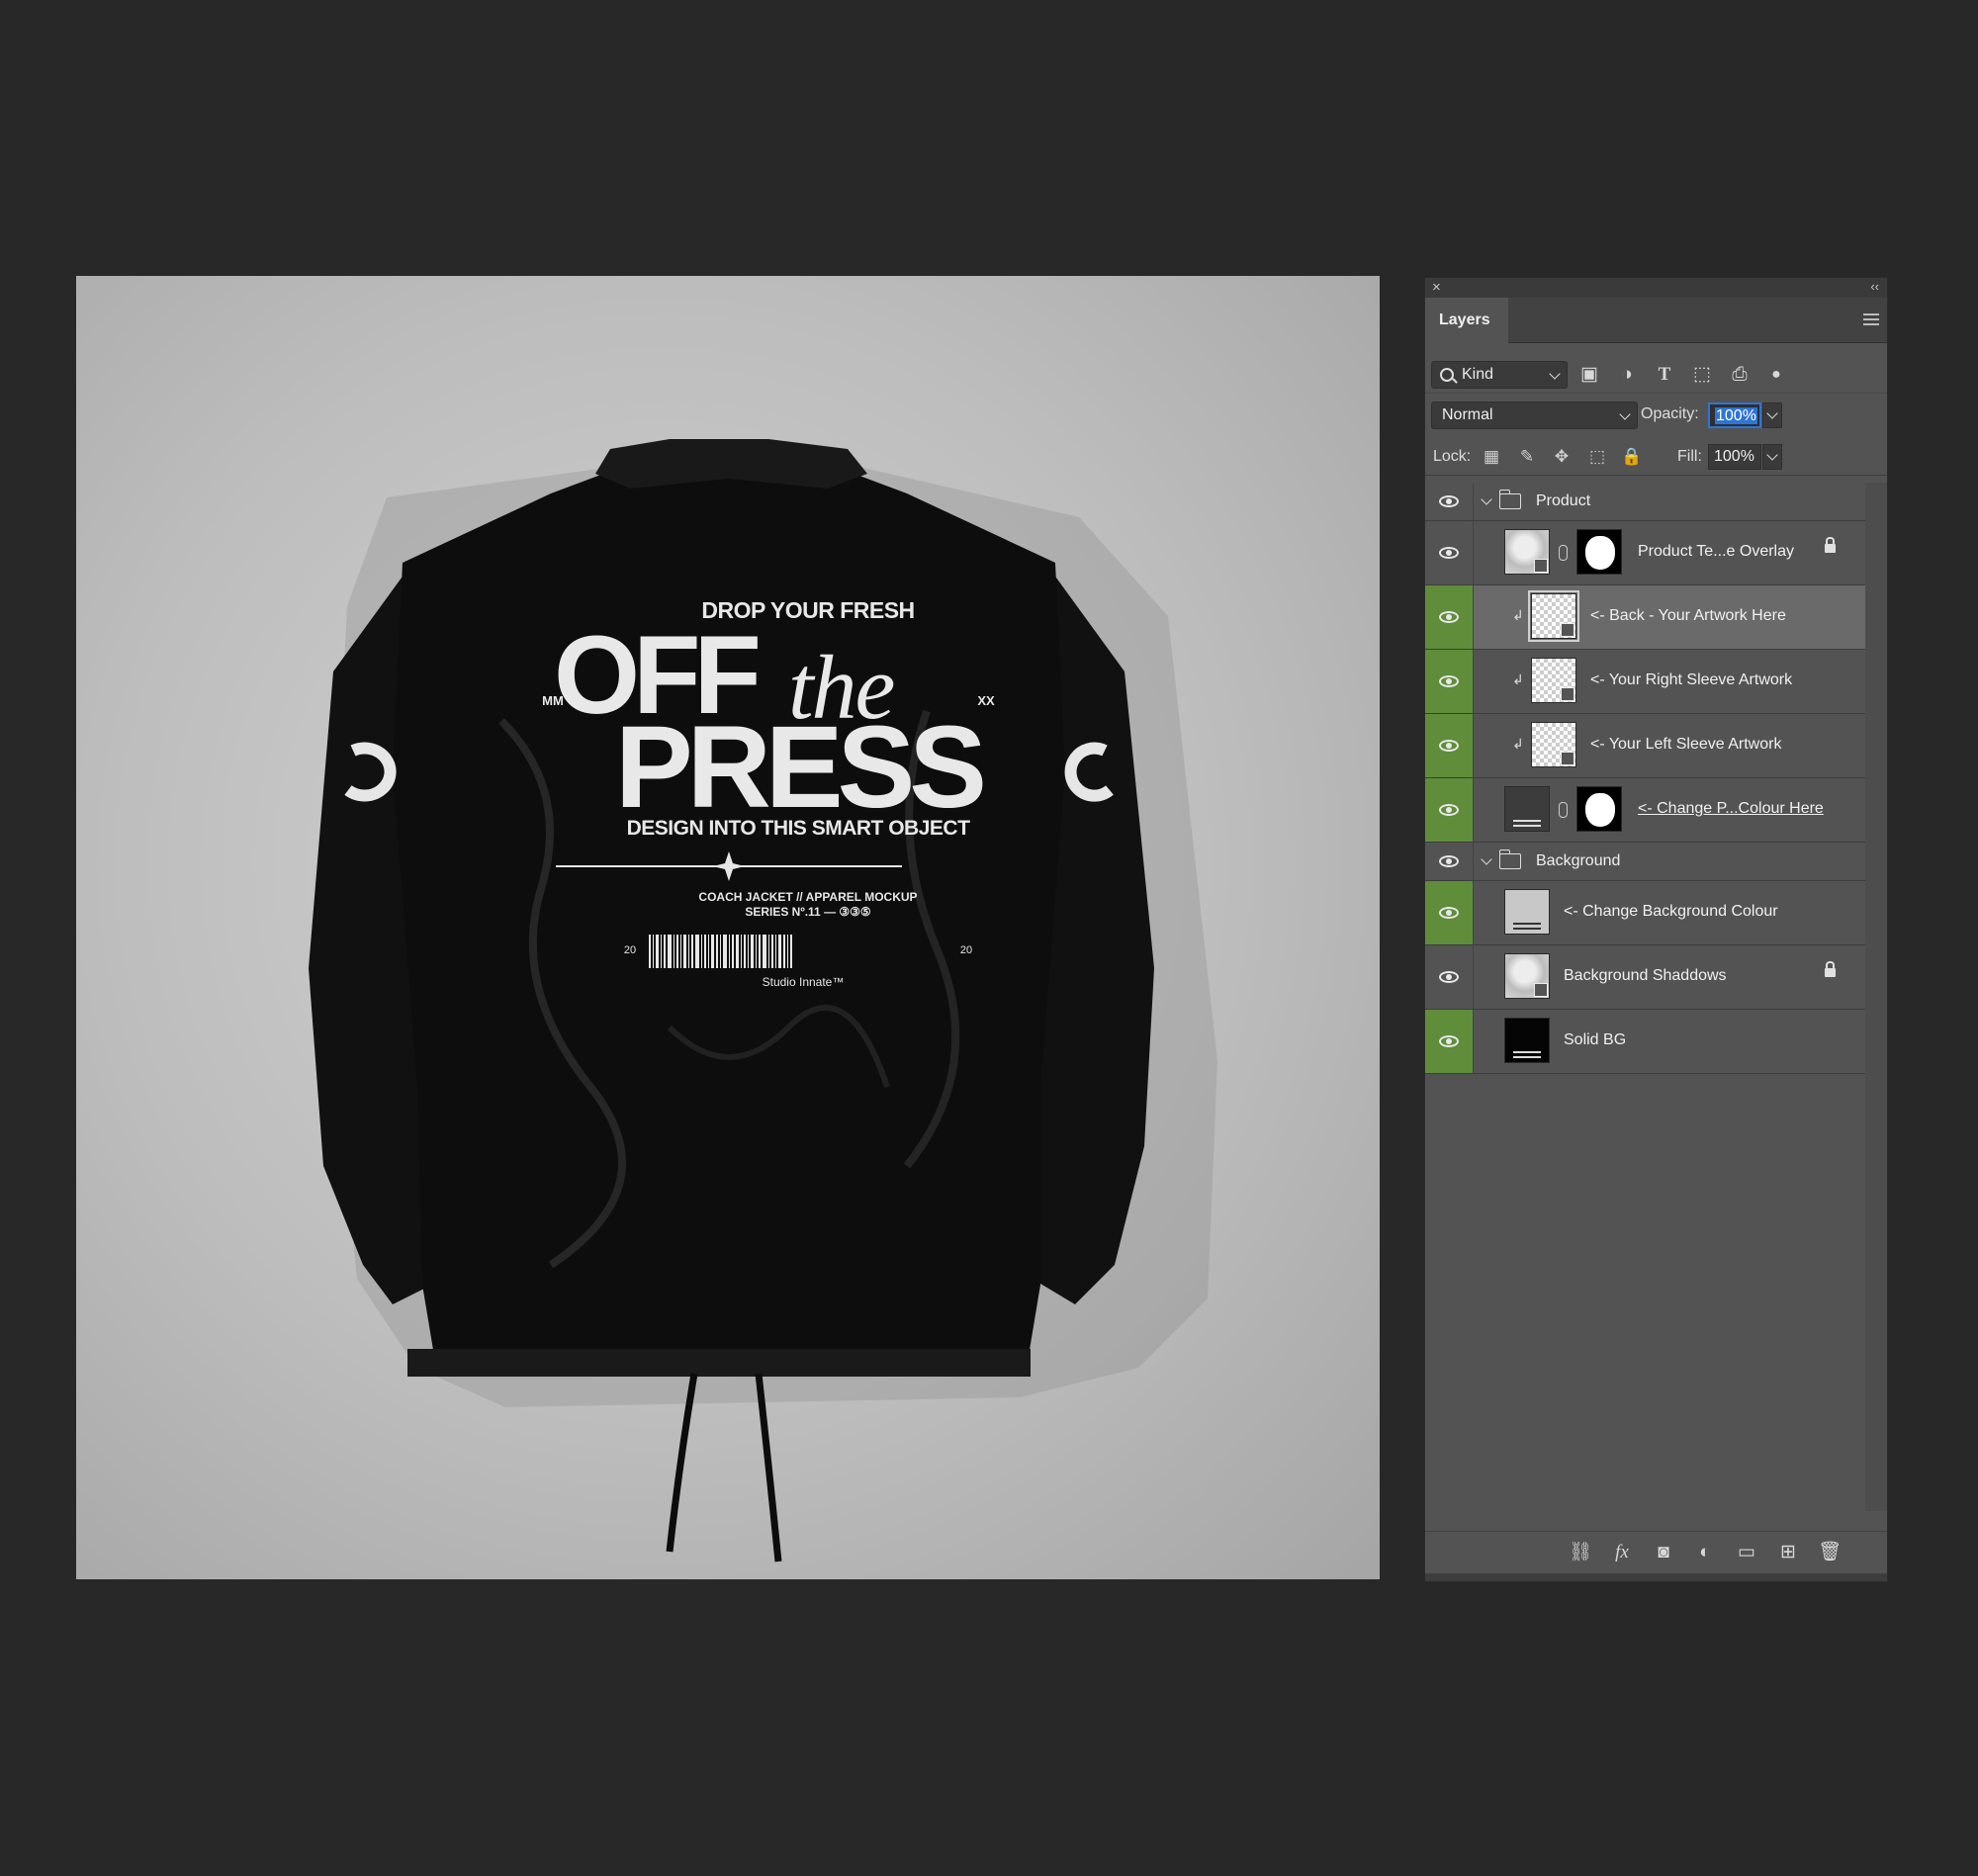 This screenshot has width=1978, height=1876. I want to click on layer-name: Background, so click(1578, 860).